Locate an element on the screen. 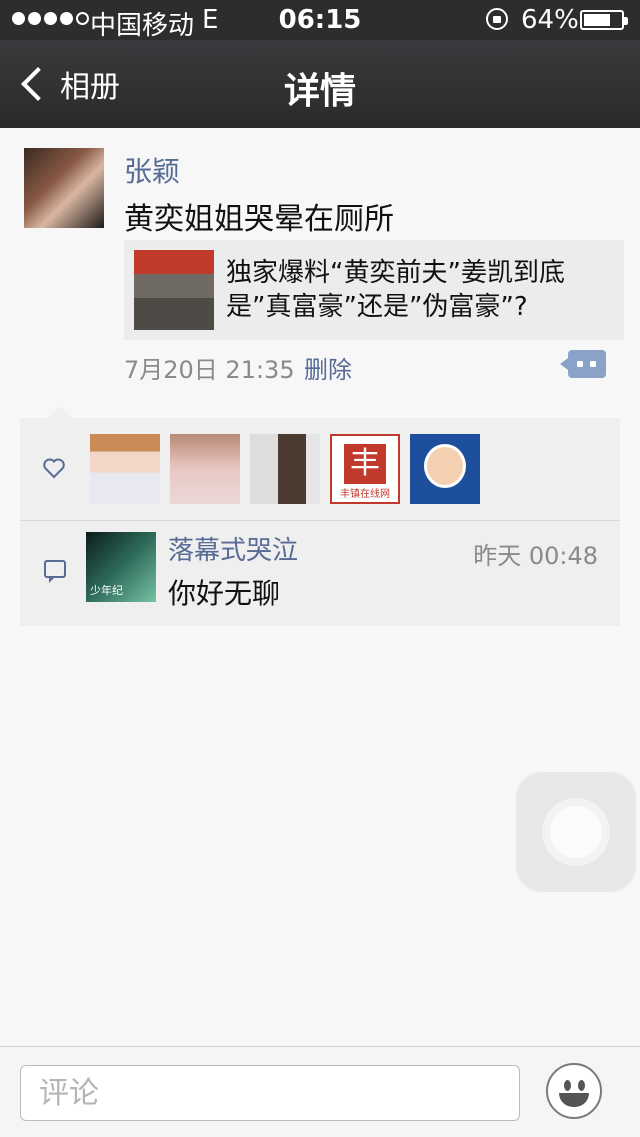 Image resolution: width=640 pixels, height=1137 pixels. comment-input is located at coordinates (270, 1093).